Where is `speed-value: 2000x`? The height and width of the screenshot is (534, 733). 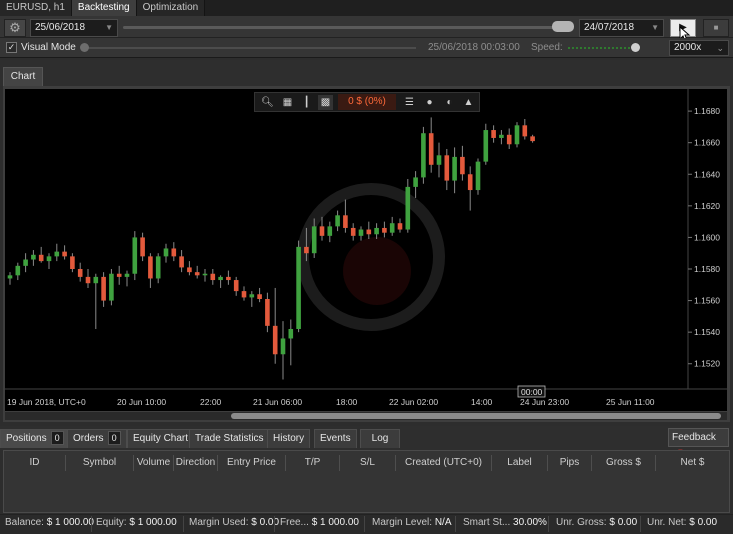 speed-value: 2000x is located at coordinates (688, 47).